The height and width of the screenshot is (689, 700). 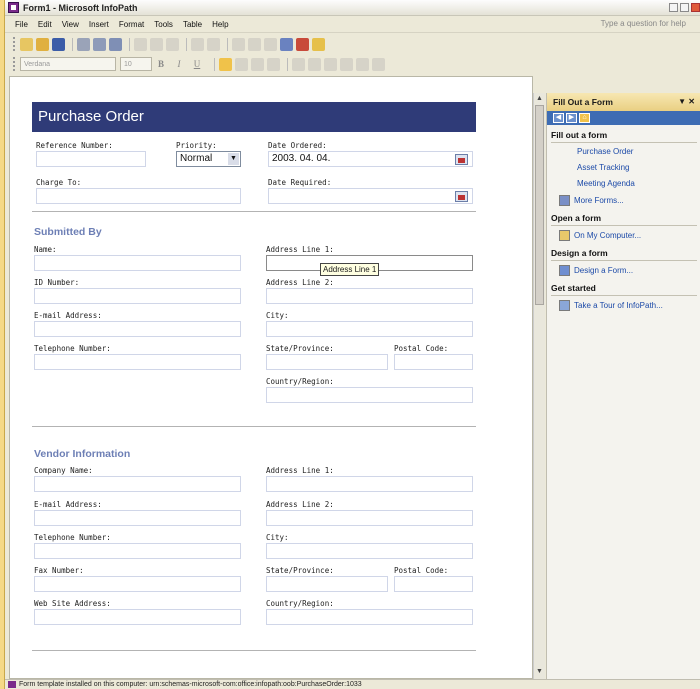 What do you see at coordinates (220, 24) in the screenshot?
I see `menu-help: Help` at bounding box center [220, 24].